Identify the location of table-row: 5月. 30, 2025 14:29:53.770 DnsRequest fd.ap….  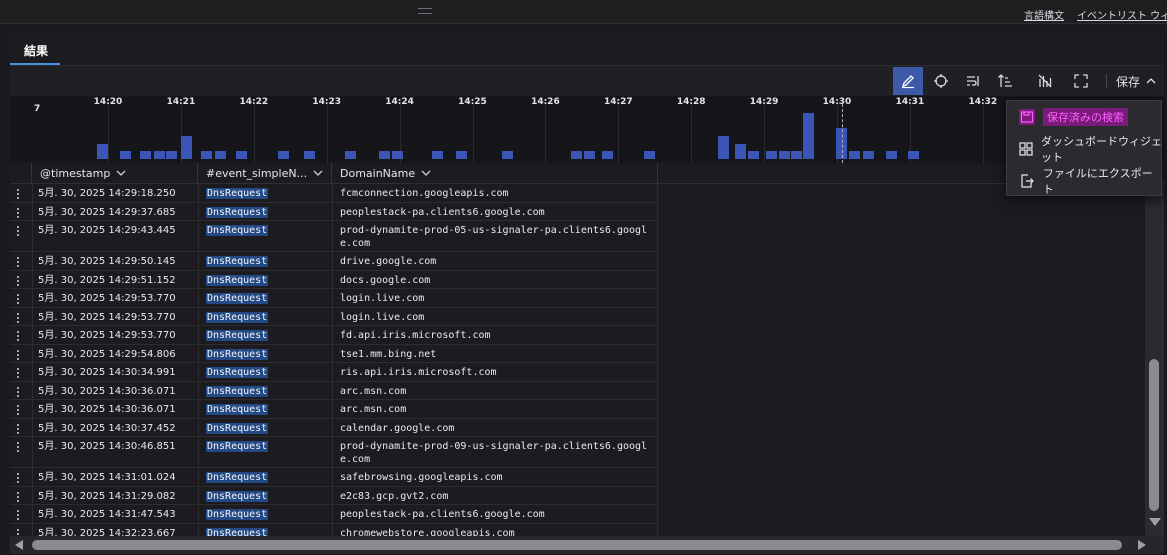
(334, 335).